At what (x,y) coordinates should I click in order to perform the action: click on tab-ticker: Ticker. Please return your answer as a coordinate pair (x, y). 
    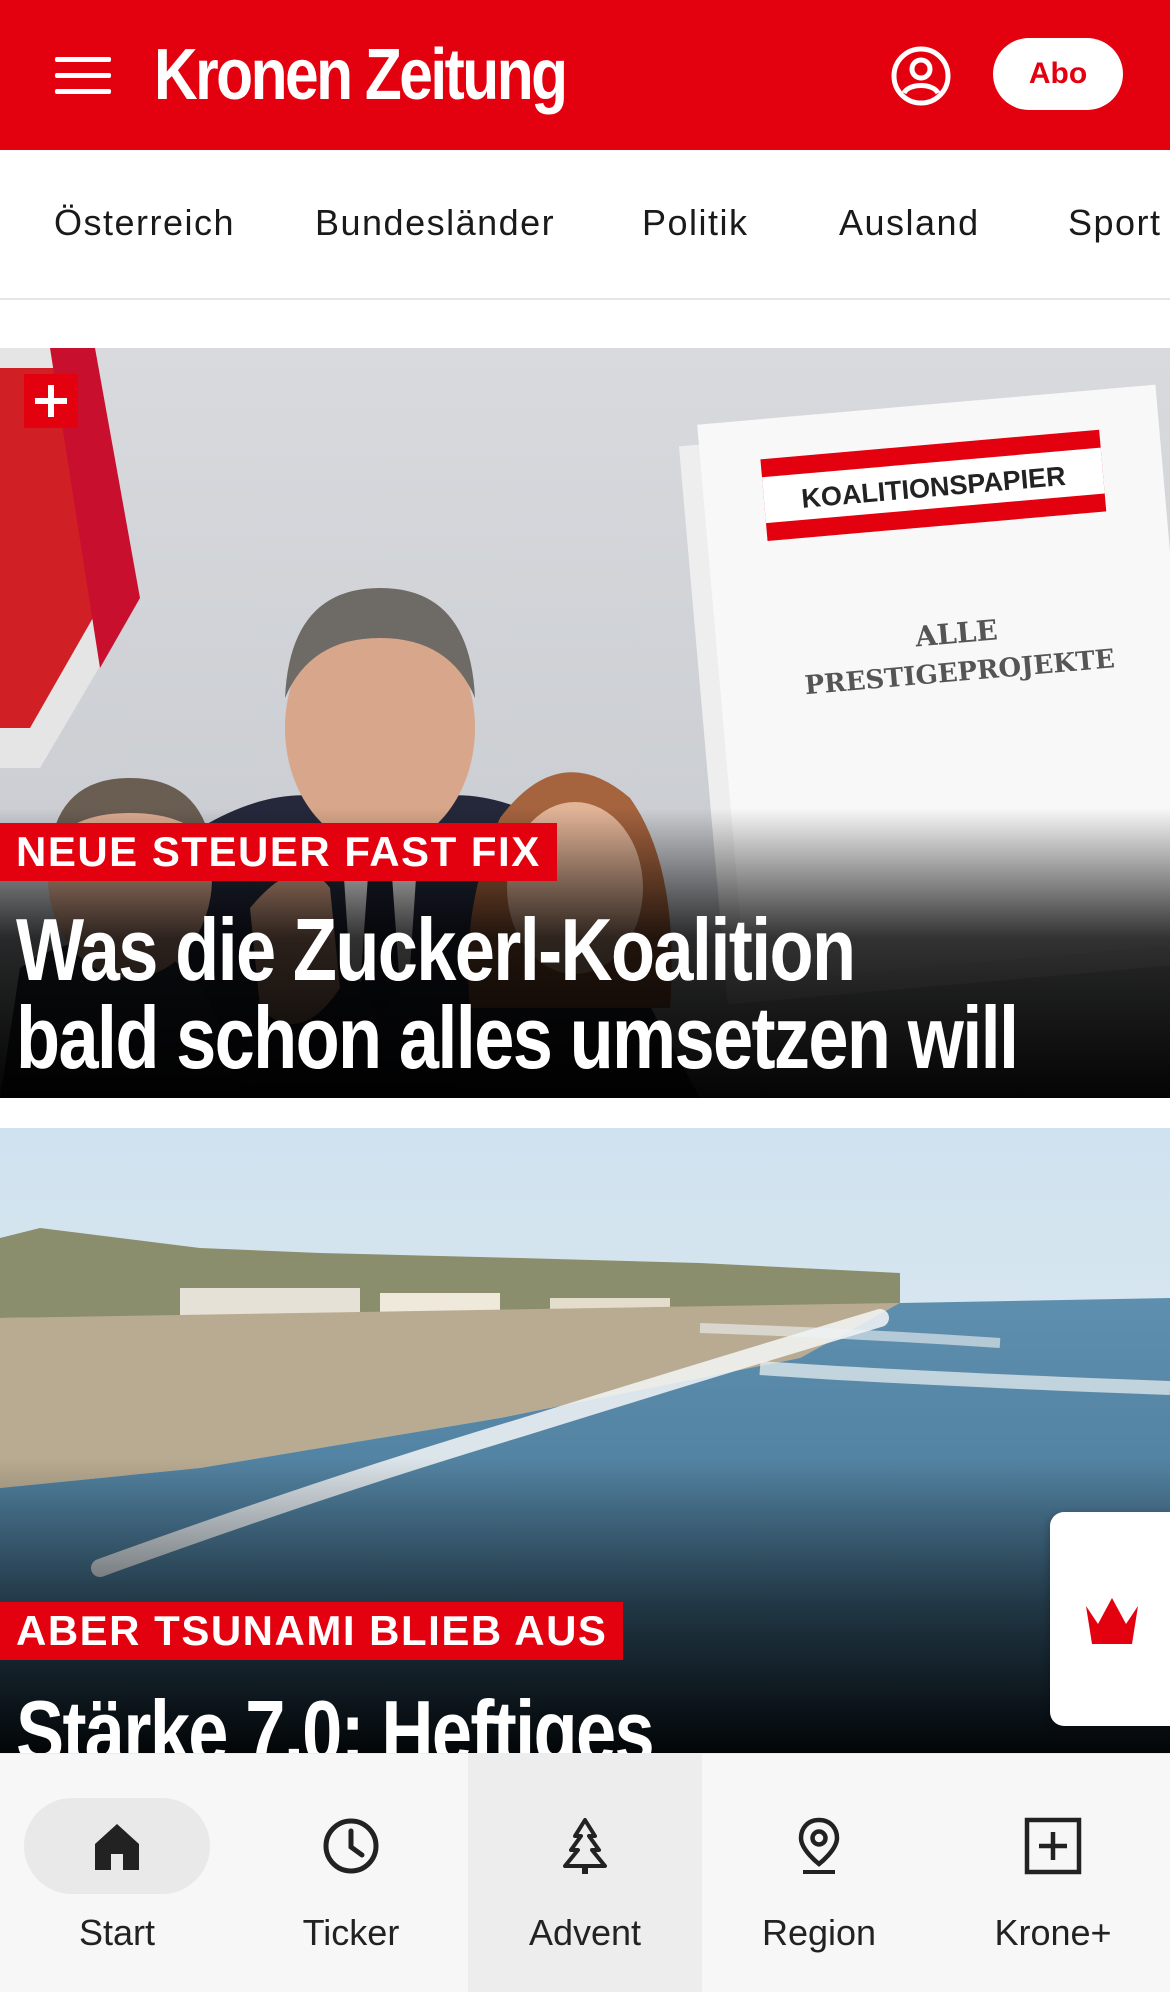
    Looking at the image, I should click on (351, 1873).